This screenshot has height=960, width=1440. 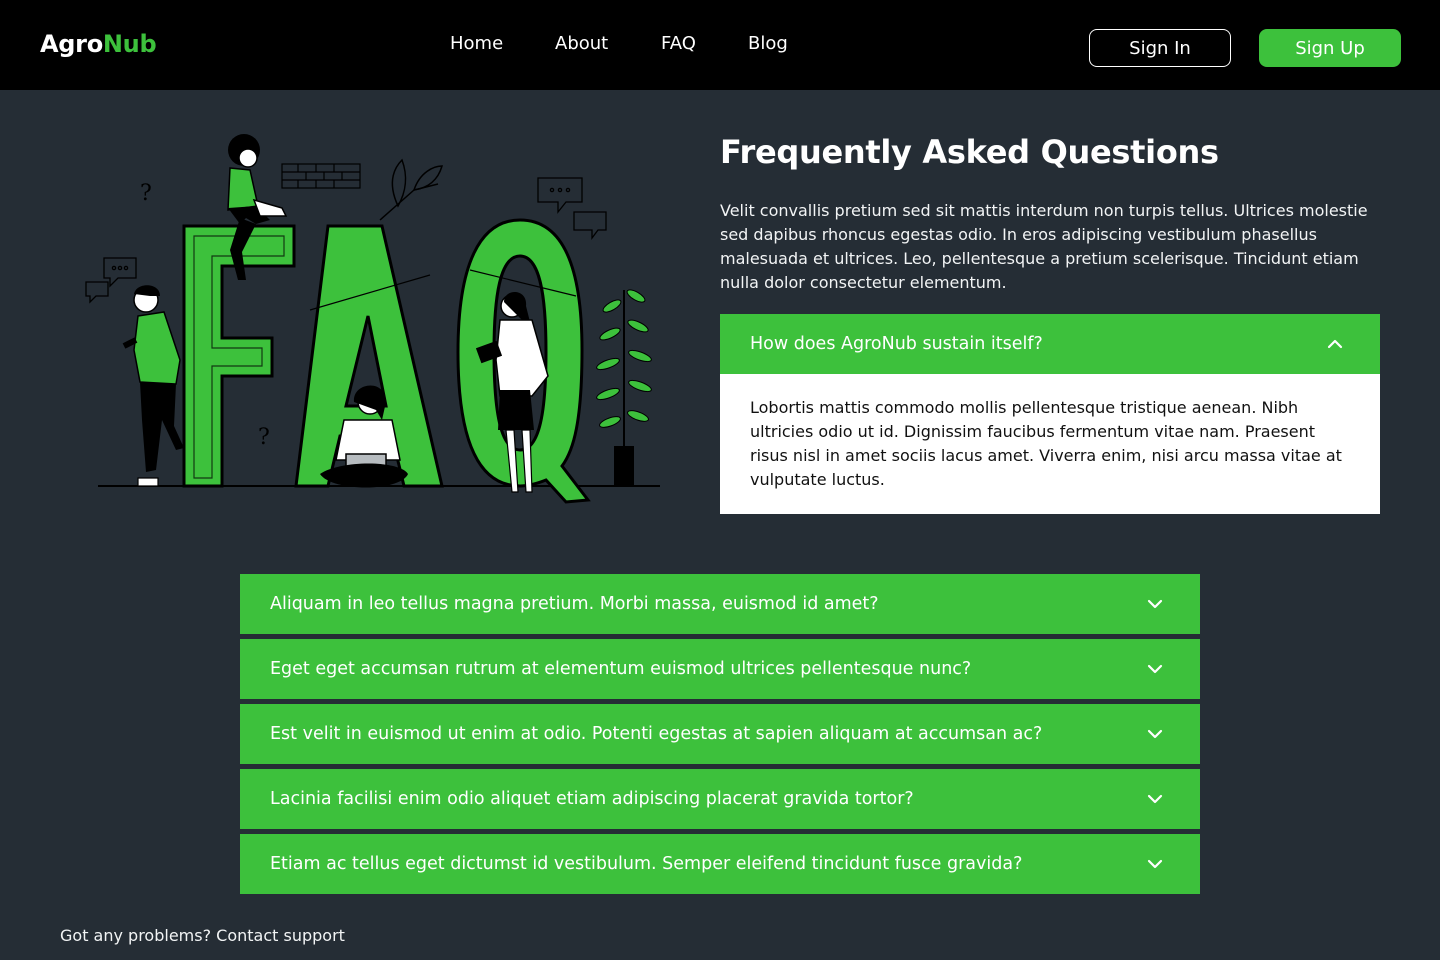 What do you see at coordinates (1050, 344) in the screenshot?
I see `faq-item-open-header: How does AgroNub sustain itself?` at bounding box center [1050, 344].